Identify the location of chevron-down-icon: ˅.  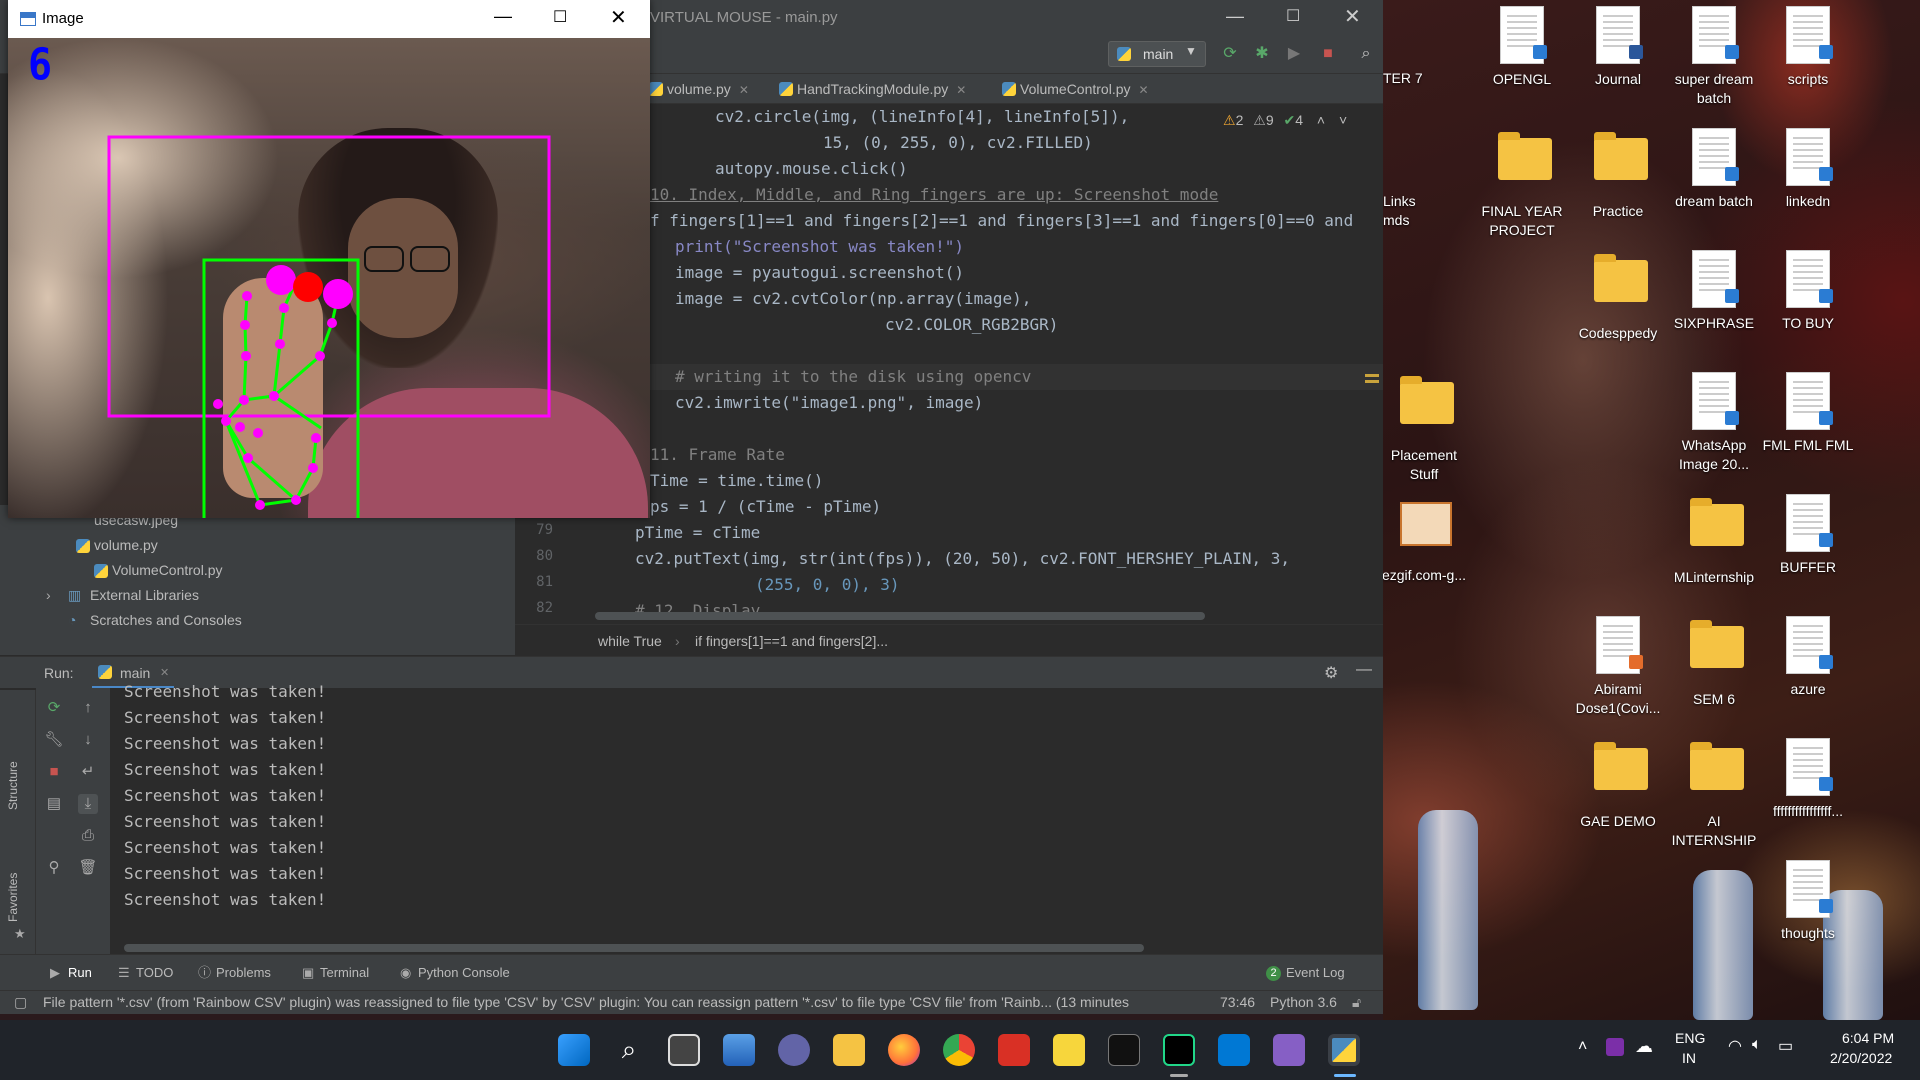
(1343, 120).